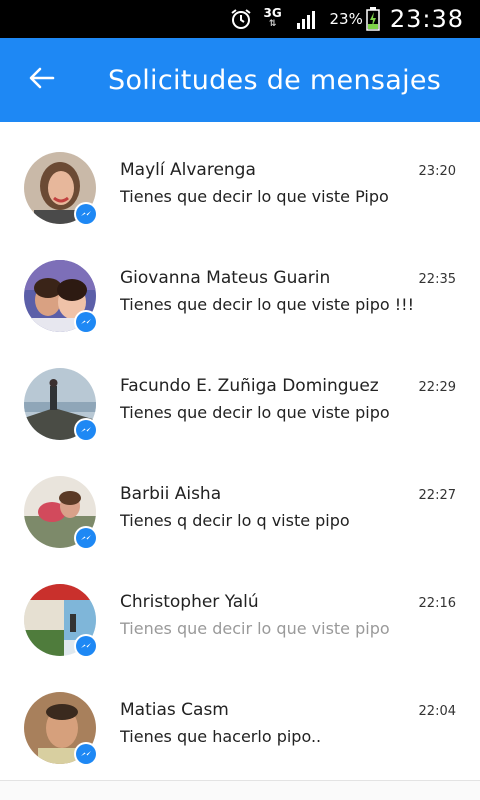  Describe the element at coordinates (225, 278) in the screenshot. I see `sender-name: Giovanna Mateus Guarin` at that location.